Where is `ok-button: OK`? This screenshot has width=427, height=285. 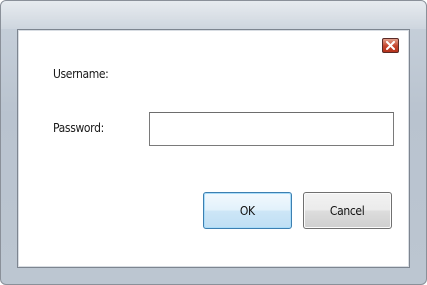 ok-button: OK is located at coordinates (247, 210).